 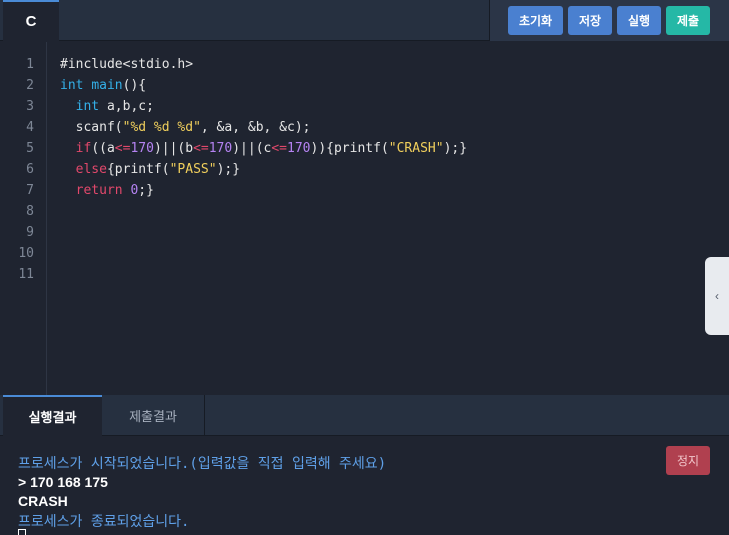 I want to click on toolbar: 초기화 저장 실행 제출, so click(x=609, y=20).